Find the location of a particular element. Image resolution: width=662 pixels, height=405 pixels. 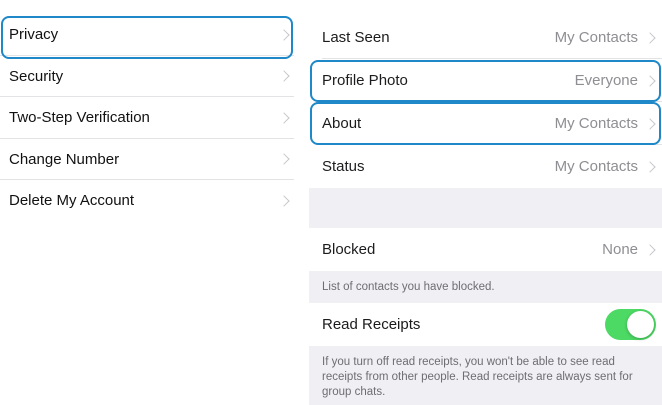

row-read-receipts: Read Receipts is located at coordinates (485, 324).